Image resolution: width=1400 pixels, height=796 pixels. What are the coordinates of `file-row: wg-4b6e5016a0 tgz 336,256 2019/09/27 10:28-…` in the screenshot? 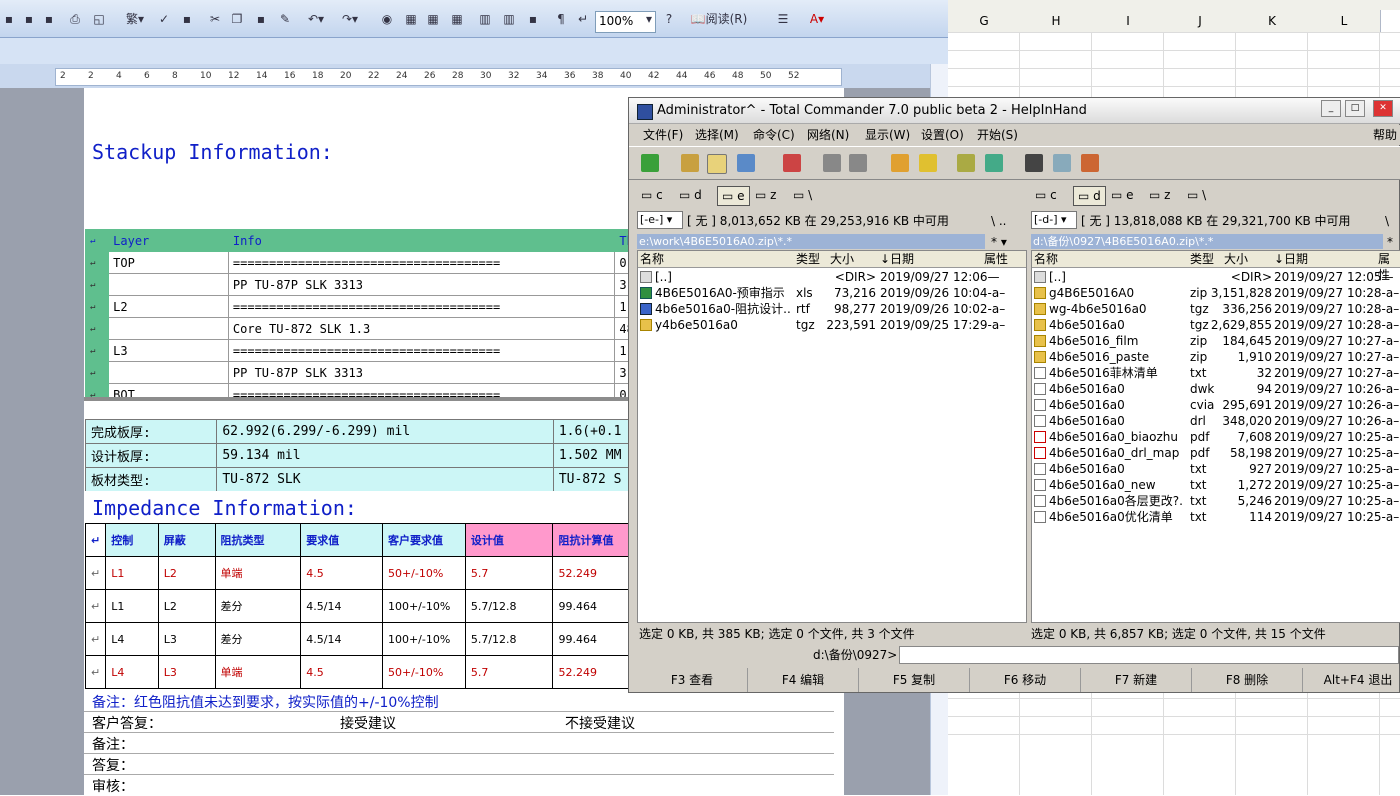 It's located at (1216, 309).